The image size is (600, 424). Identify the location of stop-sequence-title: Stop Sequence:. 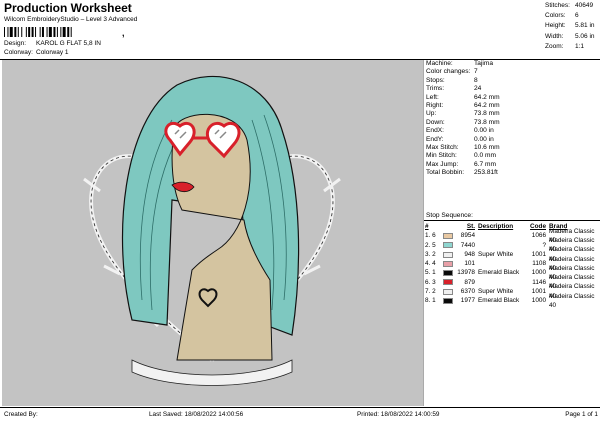
(449, 215).